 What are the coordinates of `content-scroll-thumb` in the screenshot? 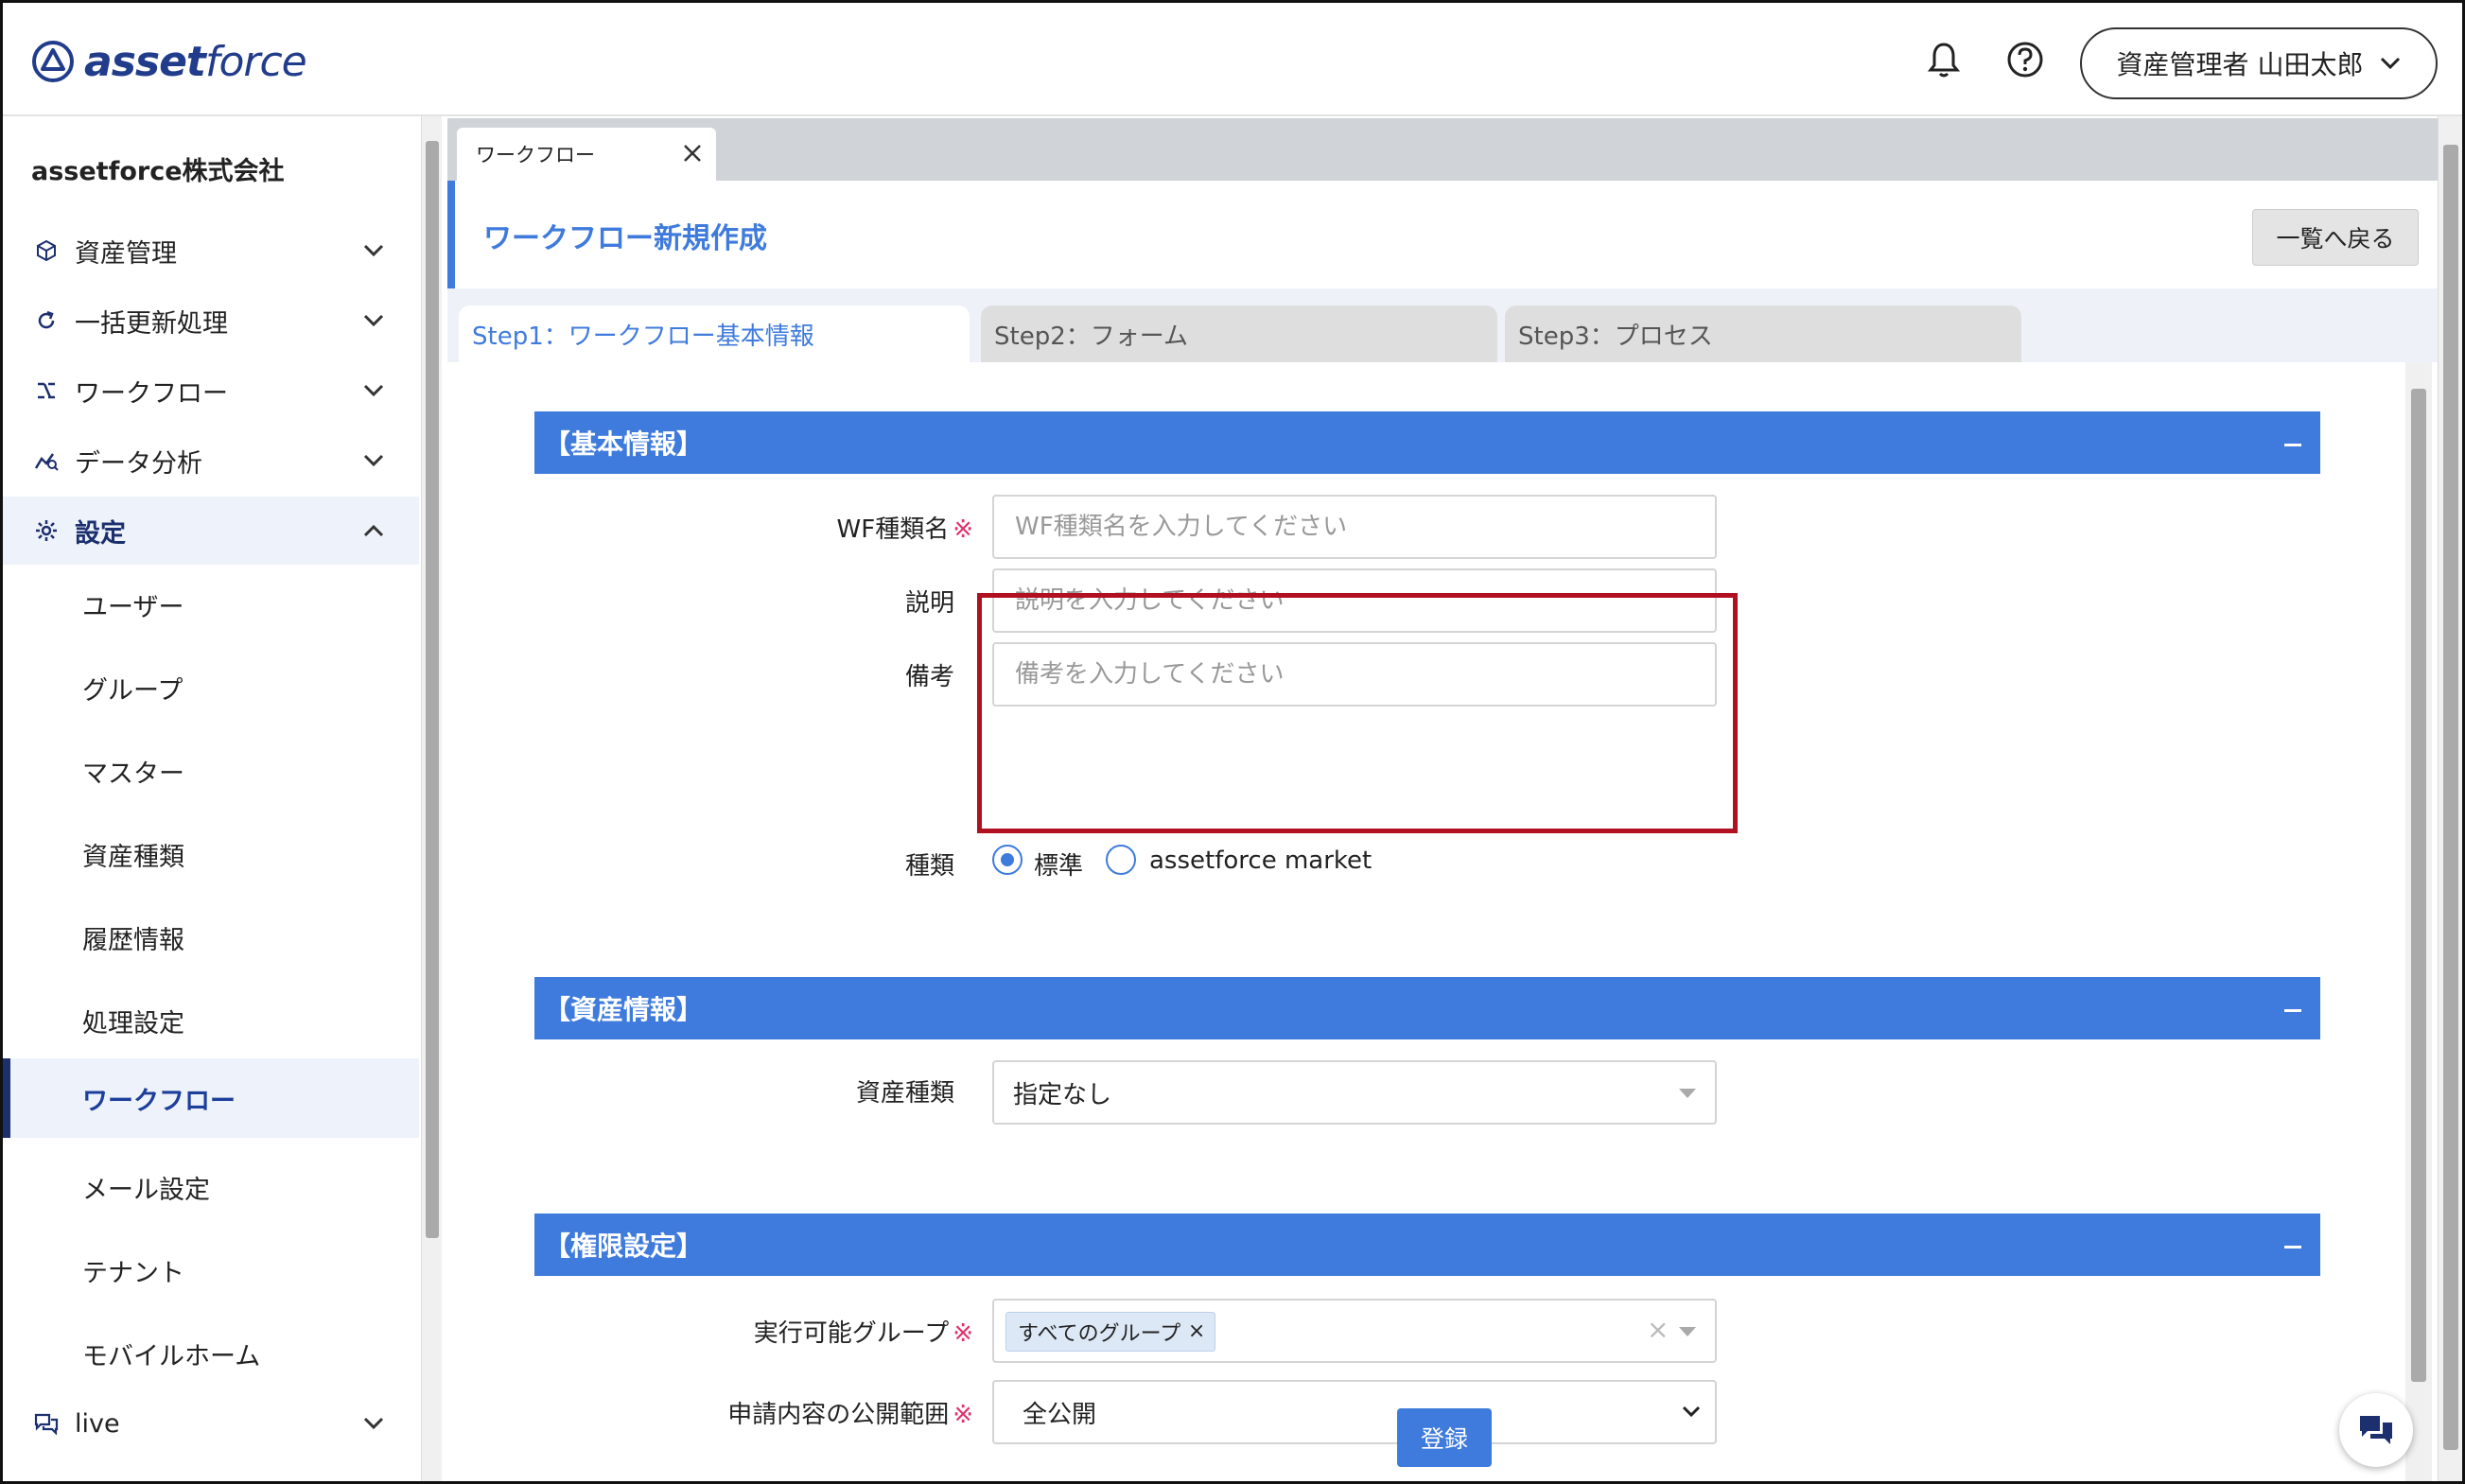 It's located at (2418, 886).